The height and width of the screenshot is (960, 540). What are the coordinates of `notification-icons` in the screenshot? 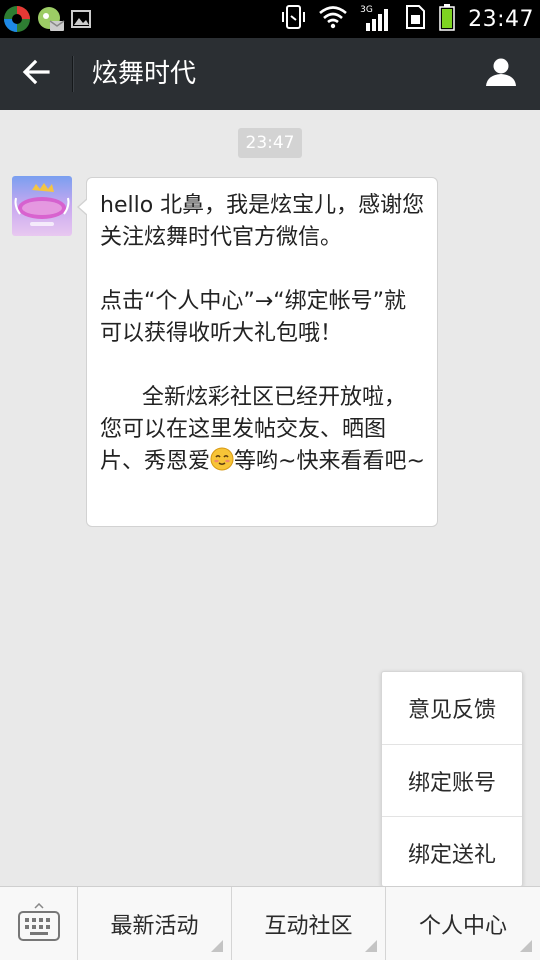 It's located at (47, 21).